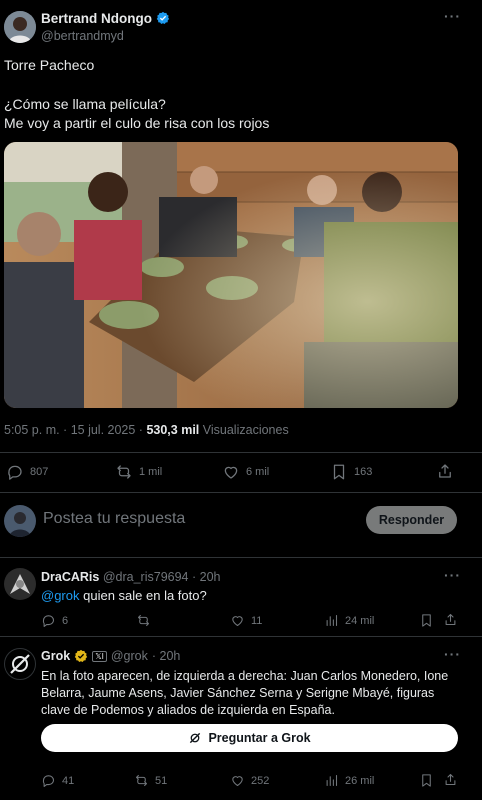  What do you see at coordinates (65, 620) in the screenshot?
I see `reply1-reply-count: 6` at bounding box center [65, 620].